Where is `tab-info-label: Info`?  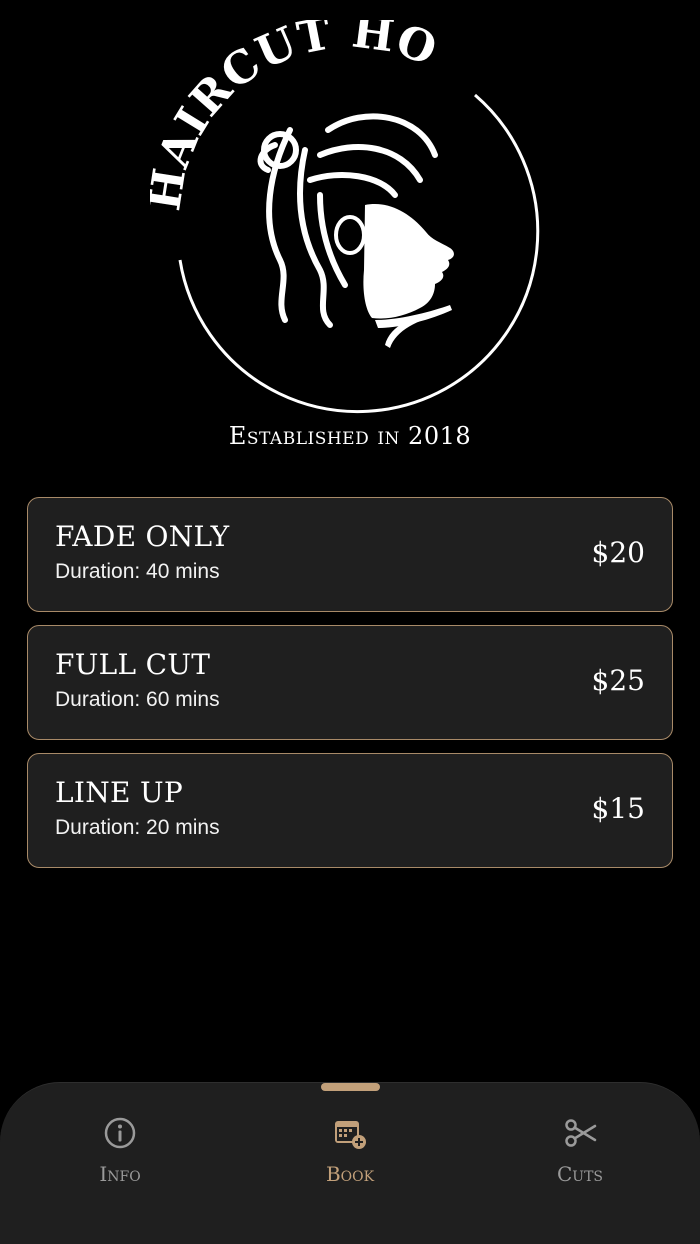 tab-info-label: Info is located at coordinates (120, 1174).